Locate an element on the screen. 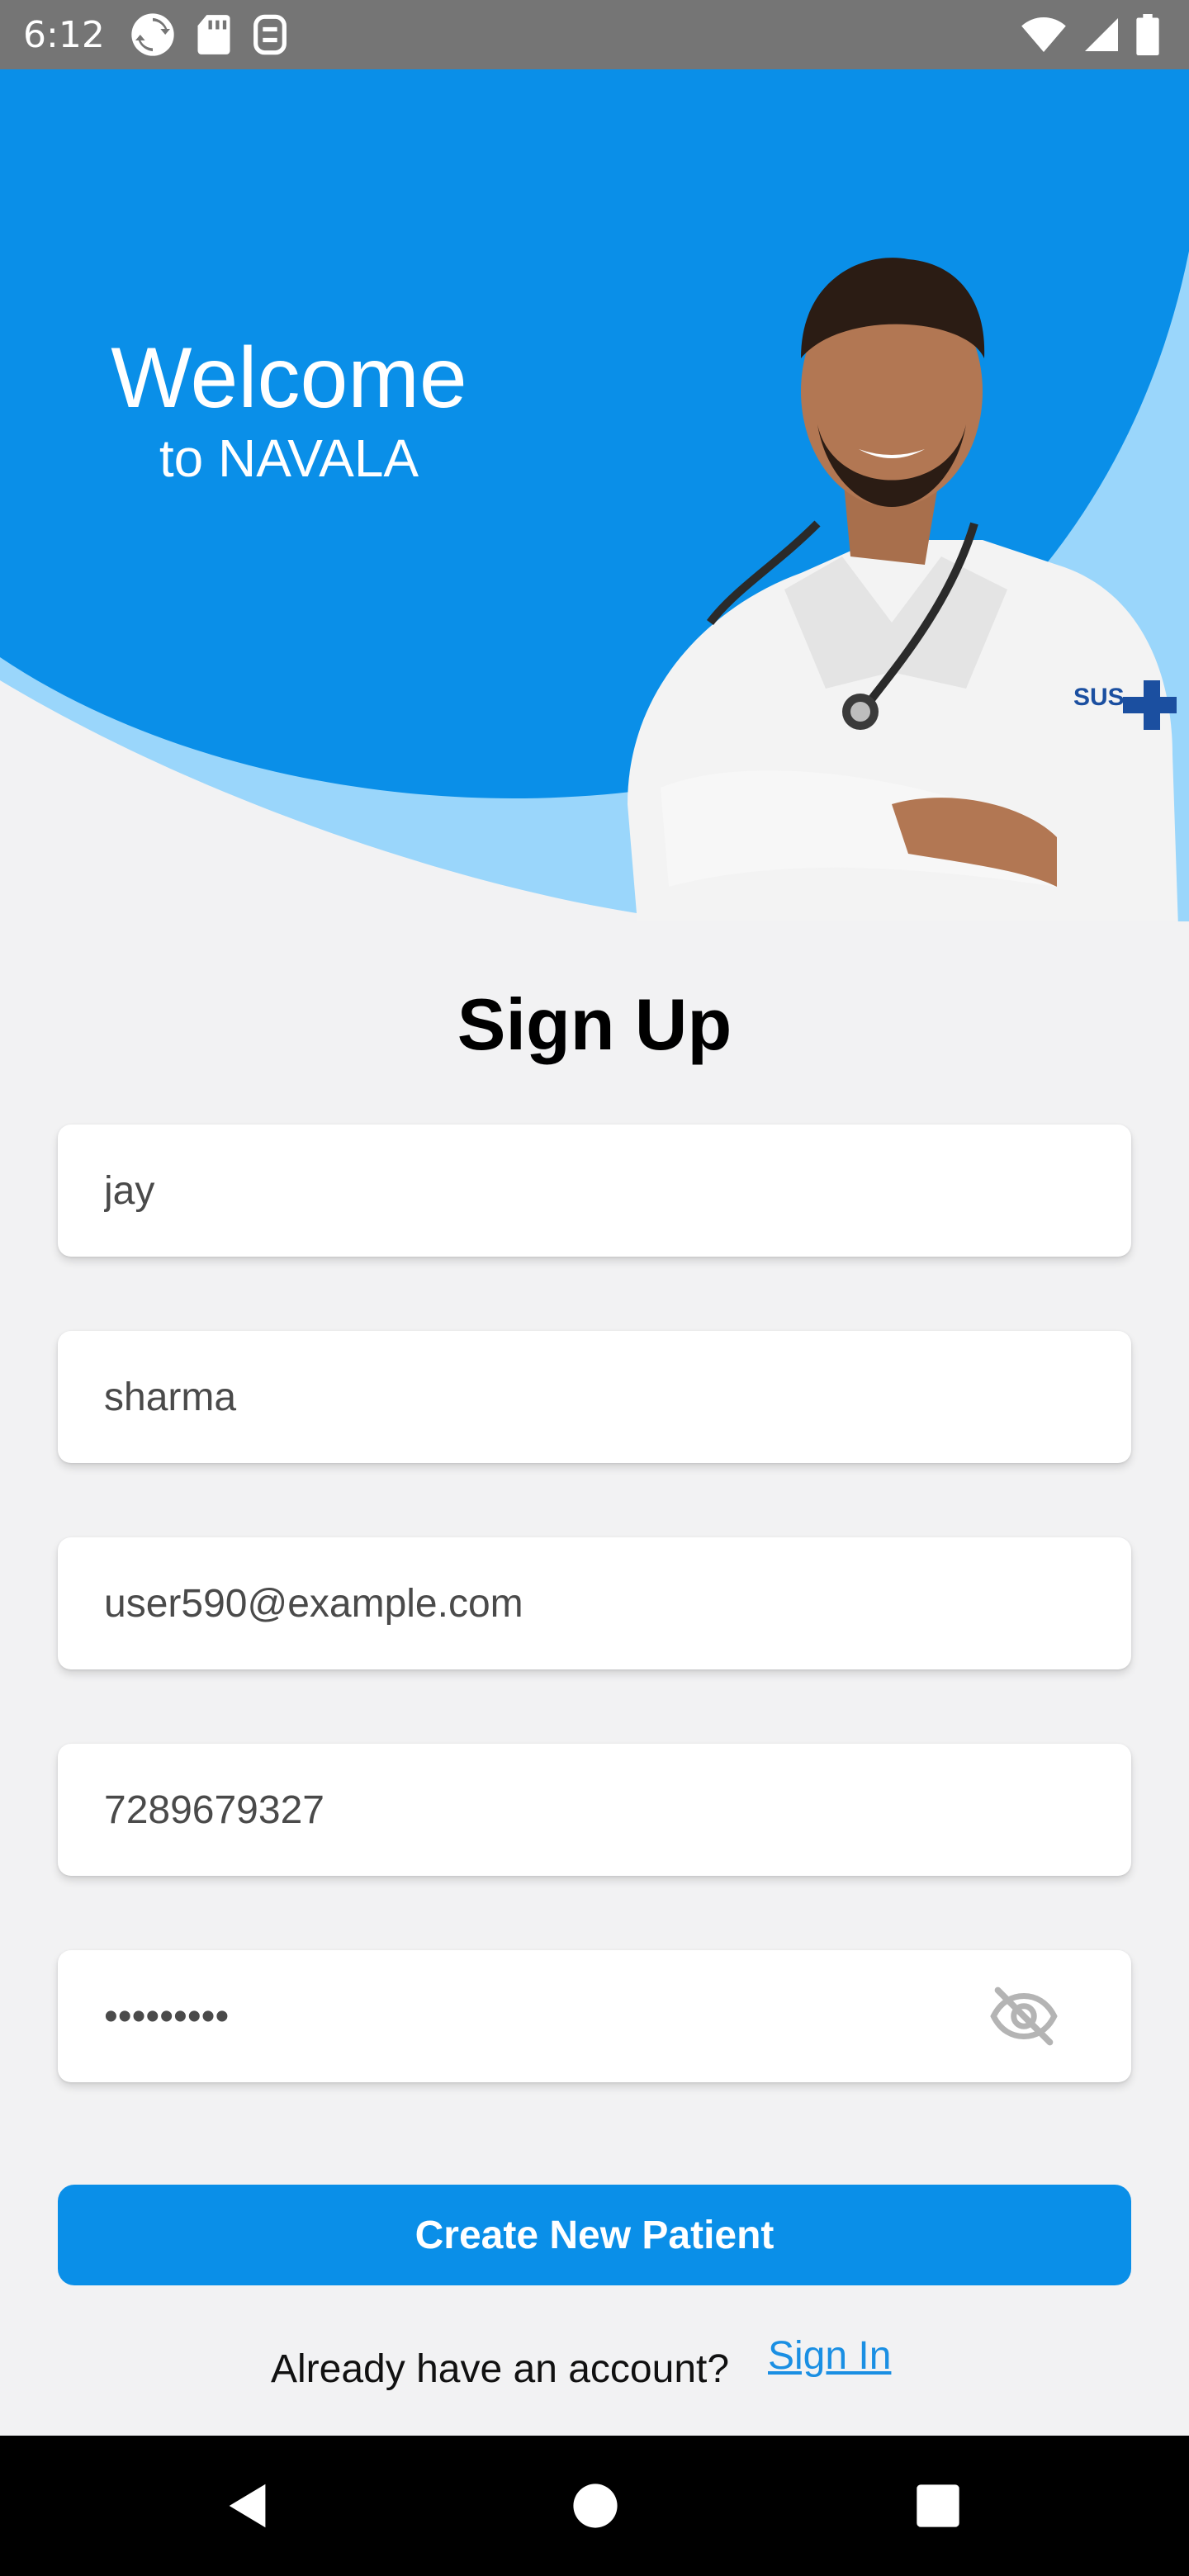 Image resolution: width=1189 pixels, height=2576 pixels. signup-title: Sign Up is located at coordinates (594, 1024).